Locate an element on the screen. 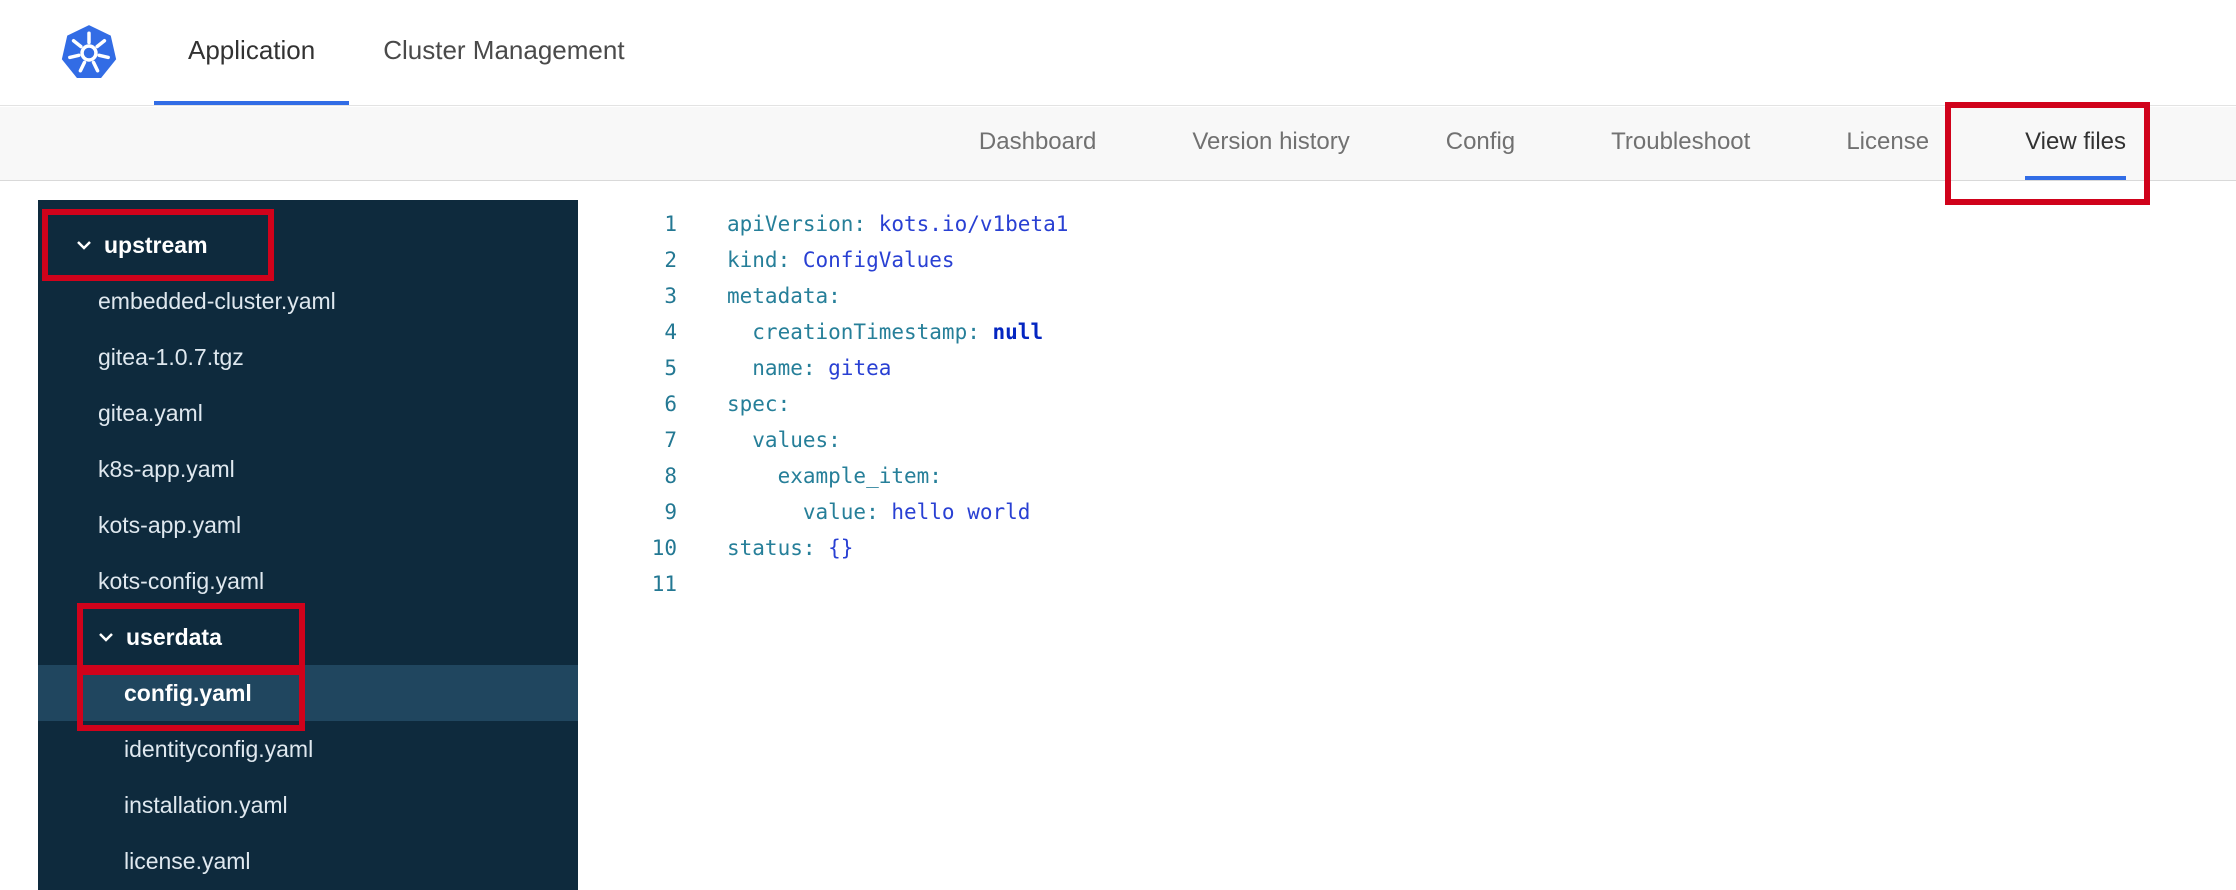  yaml-key: kind: is located at coordinates (759, 260).